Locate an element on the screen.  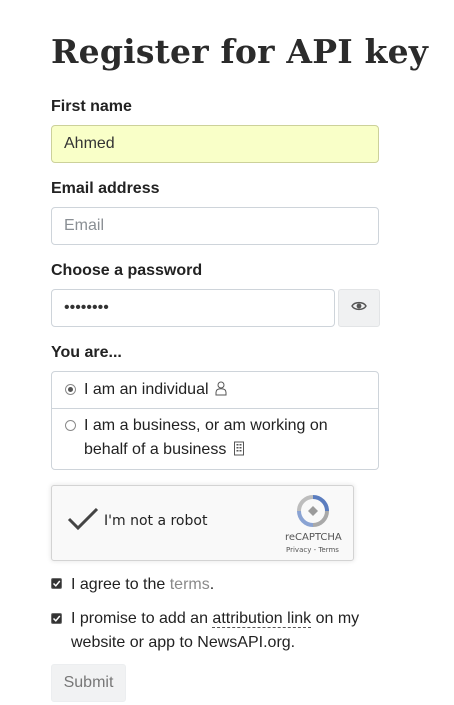
terms-link: terms is located at coordinates (190, 584).